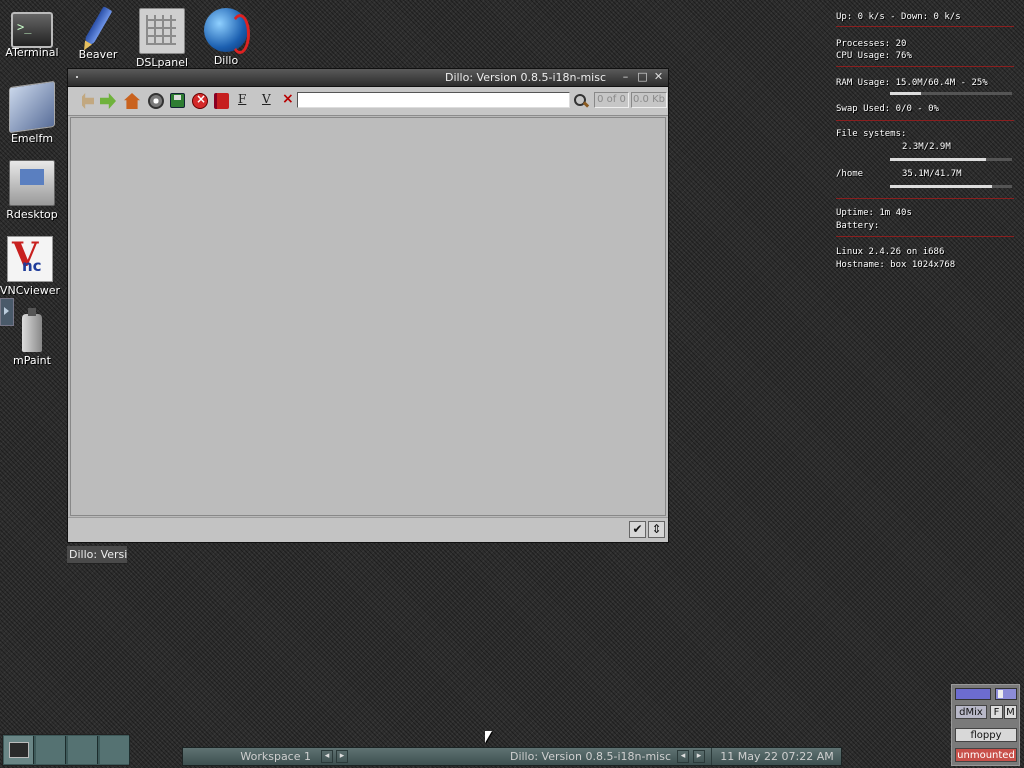 This screenshot has width=1024, height=768. Describe the element at coordinates (270, 100) in the screenshot. I see `view-button: V` at that location.